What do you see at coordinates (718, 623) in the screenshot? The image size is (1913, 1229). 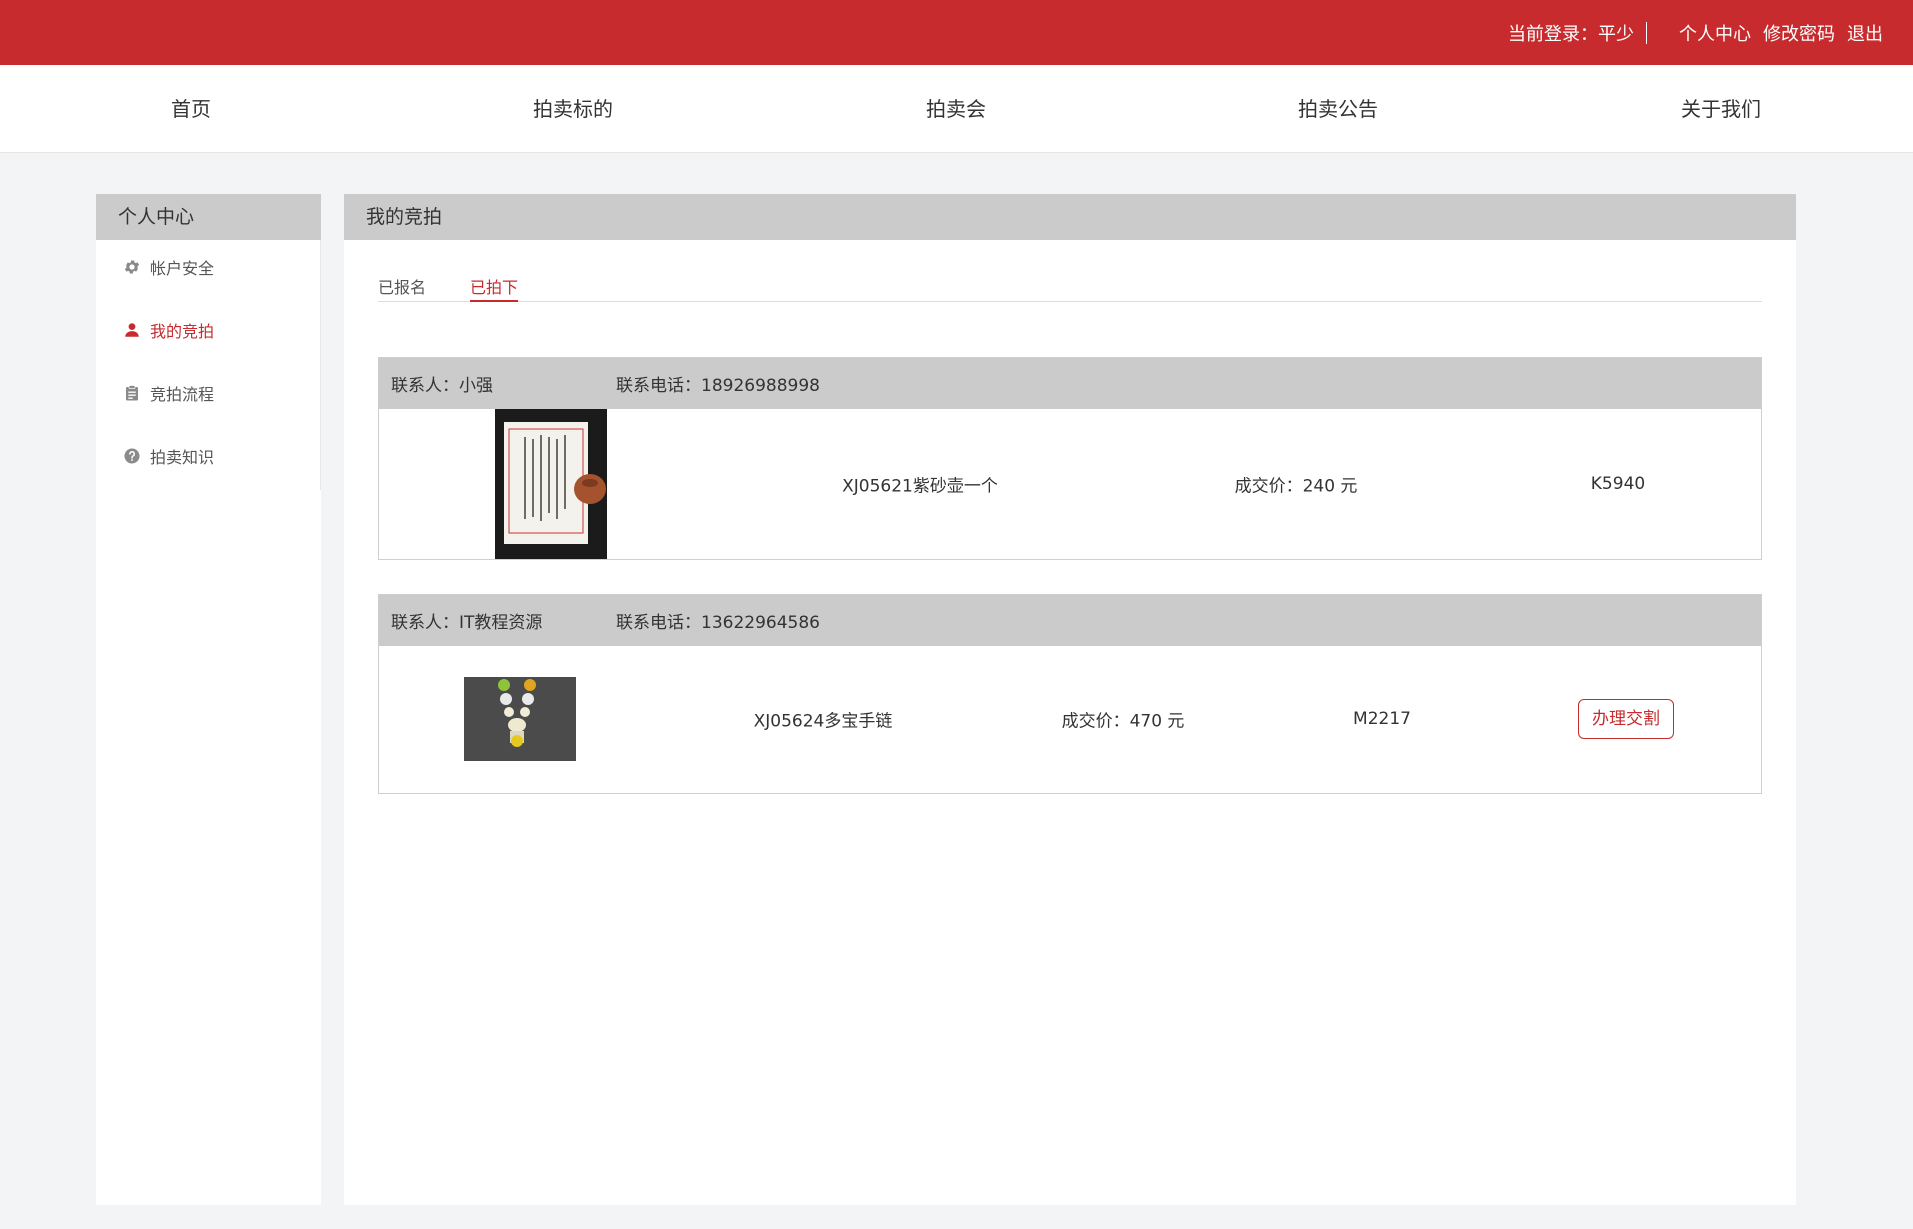 I see `contact-phone: 联系电话：13622964586` at bounding box center [718, 623].